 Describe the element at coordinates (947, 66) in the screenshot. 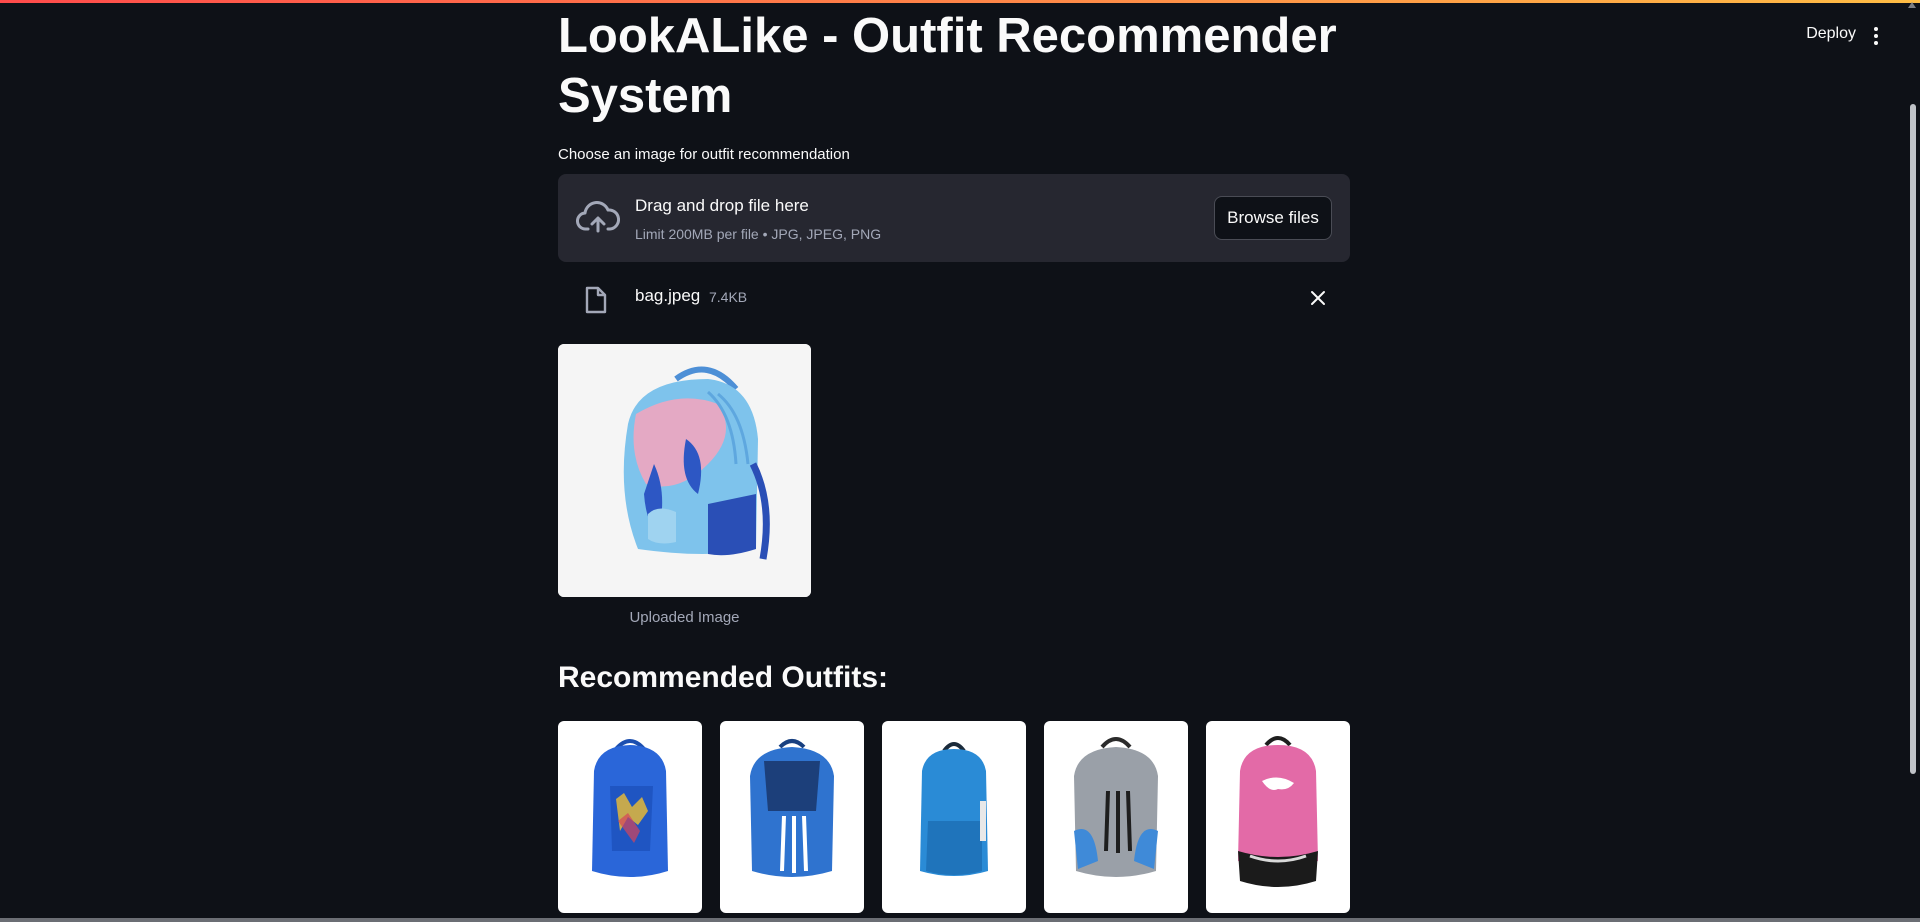

I see `page-title: LookALike - Outfit Recommender System` at that location.